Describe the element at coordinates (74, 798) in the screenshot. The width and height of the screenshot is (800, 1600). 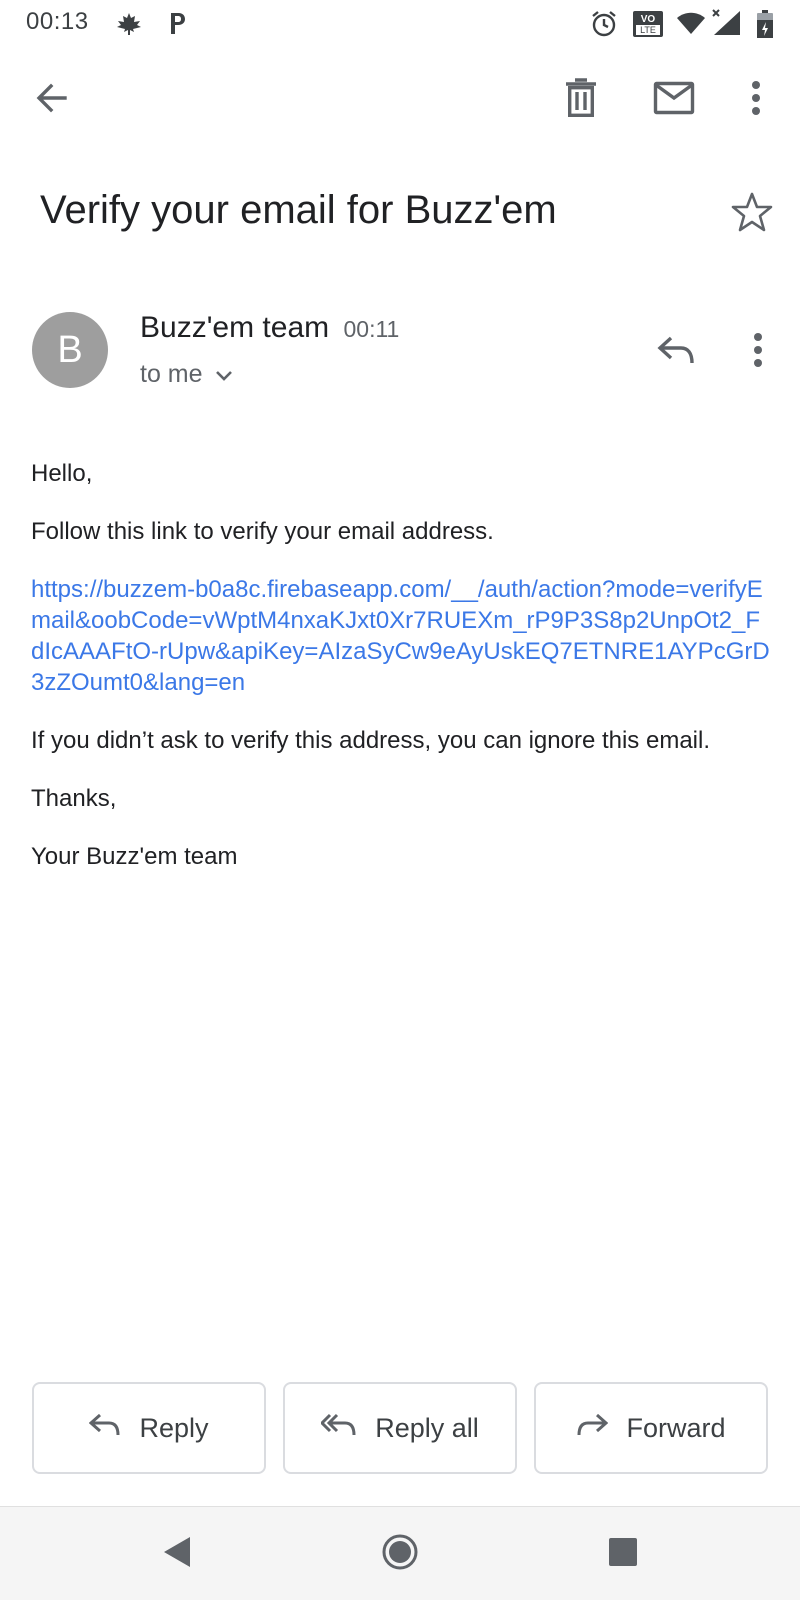
I see `body-thanks: Thanks,` at that location.